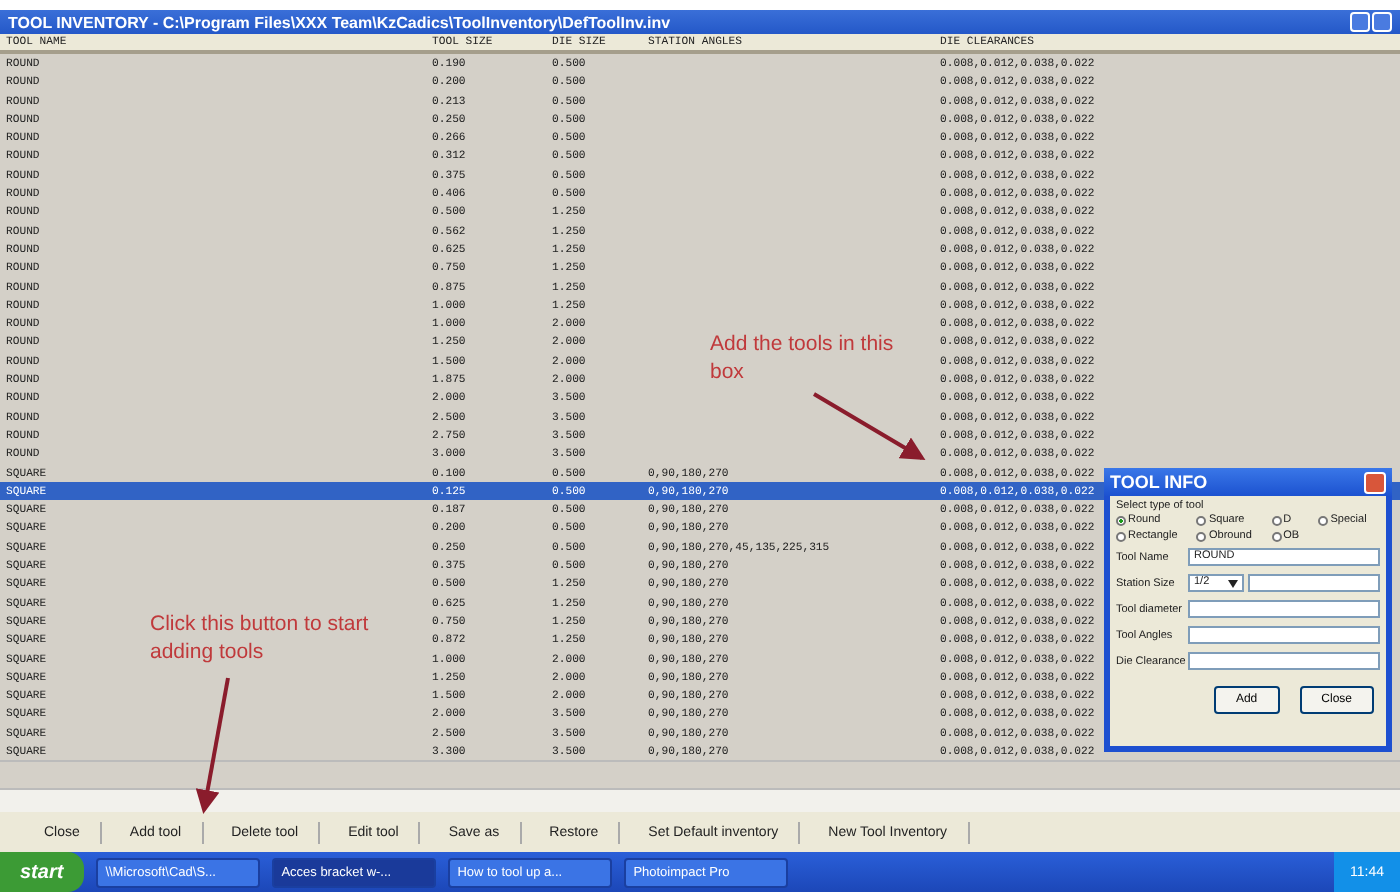 Image resolution: width=1400 pixels, height=892 pixels. Describe the element at coordinates (1360, 22) in the screenshot. I see `minimize-button` at that location.